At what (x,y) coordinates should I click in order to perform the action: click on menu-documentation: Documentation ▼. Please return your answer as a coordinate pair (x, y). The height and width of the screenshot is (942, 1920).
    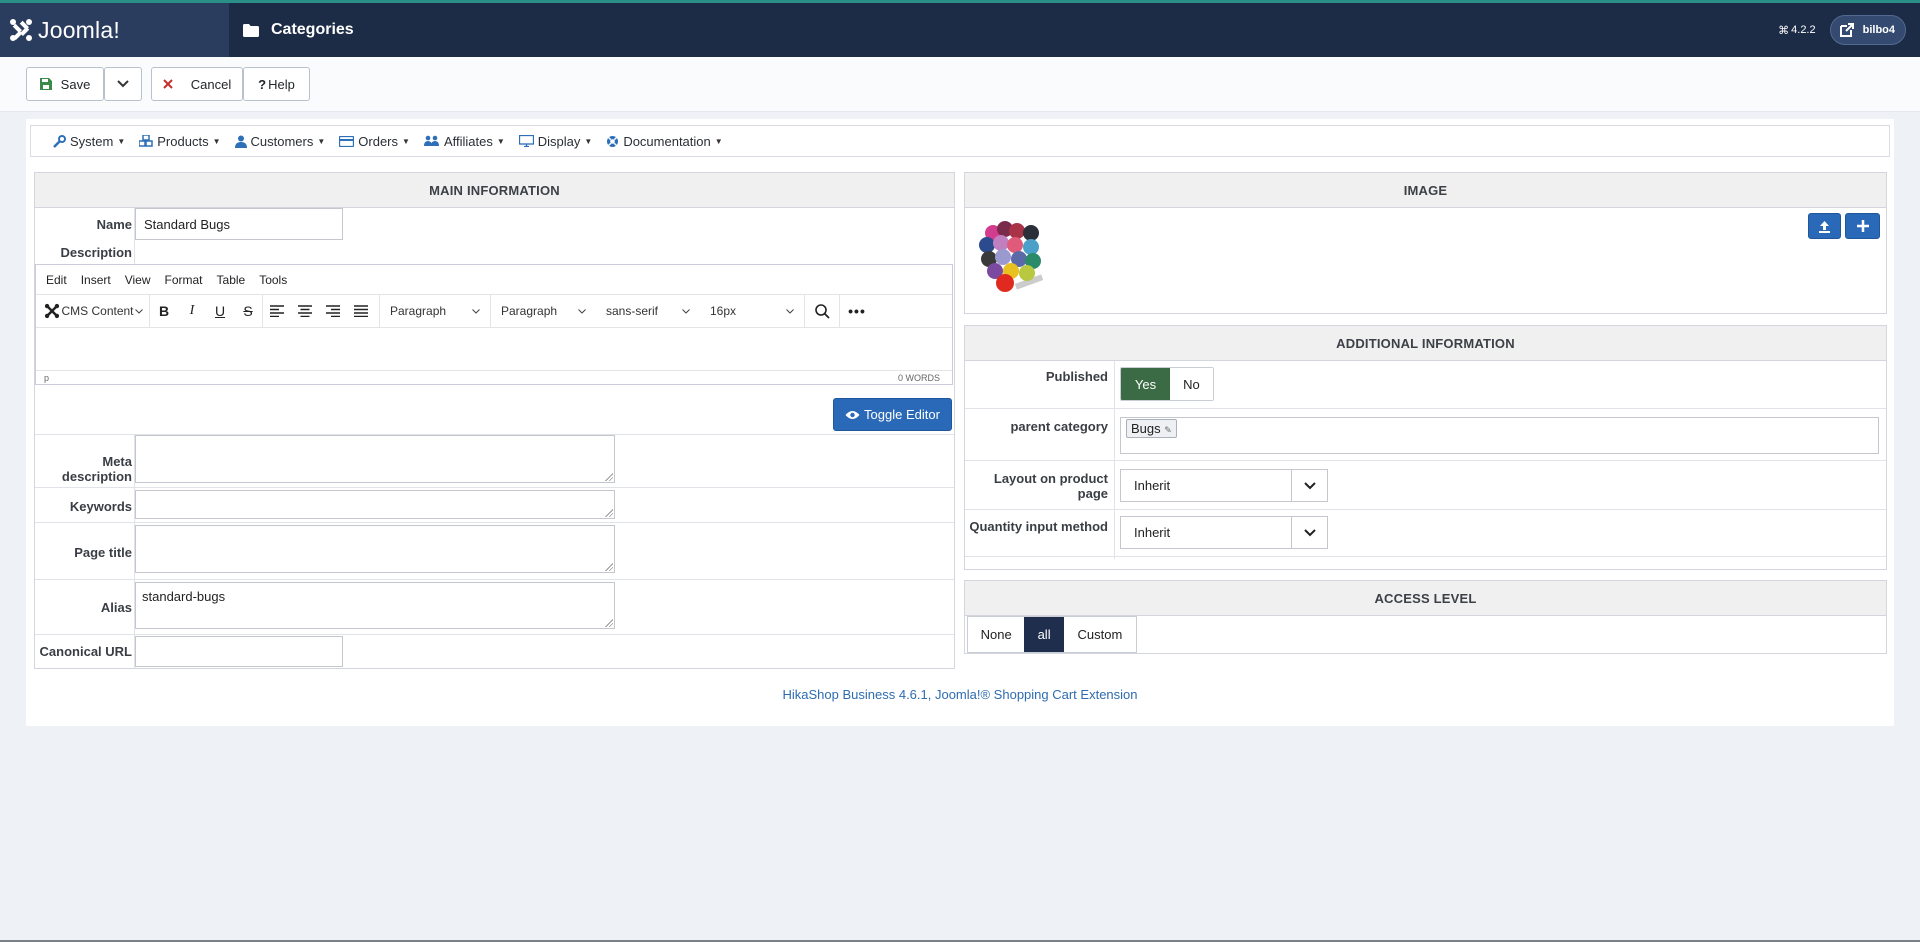
    Looking at the image, I should click on (664, 141).